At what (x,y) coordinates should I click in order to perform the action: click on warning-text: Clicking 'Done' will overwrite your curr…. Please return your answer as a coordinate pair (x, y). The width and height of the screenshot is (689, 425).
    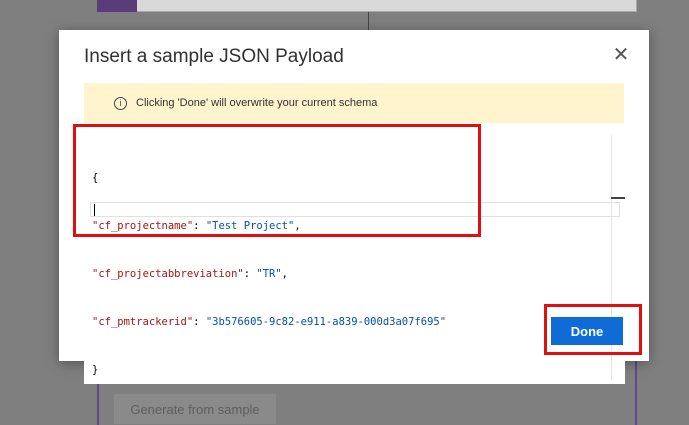
    Looking at the image, I should click on (257, 103).